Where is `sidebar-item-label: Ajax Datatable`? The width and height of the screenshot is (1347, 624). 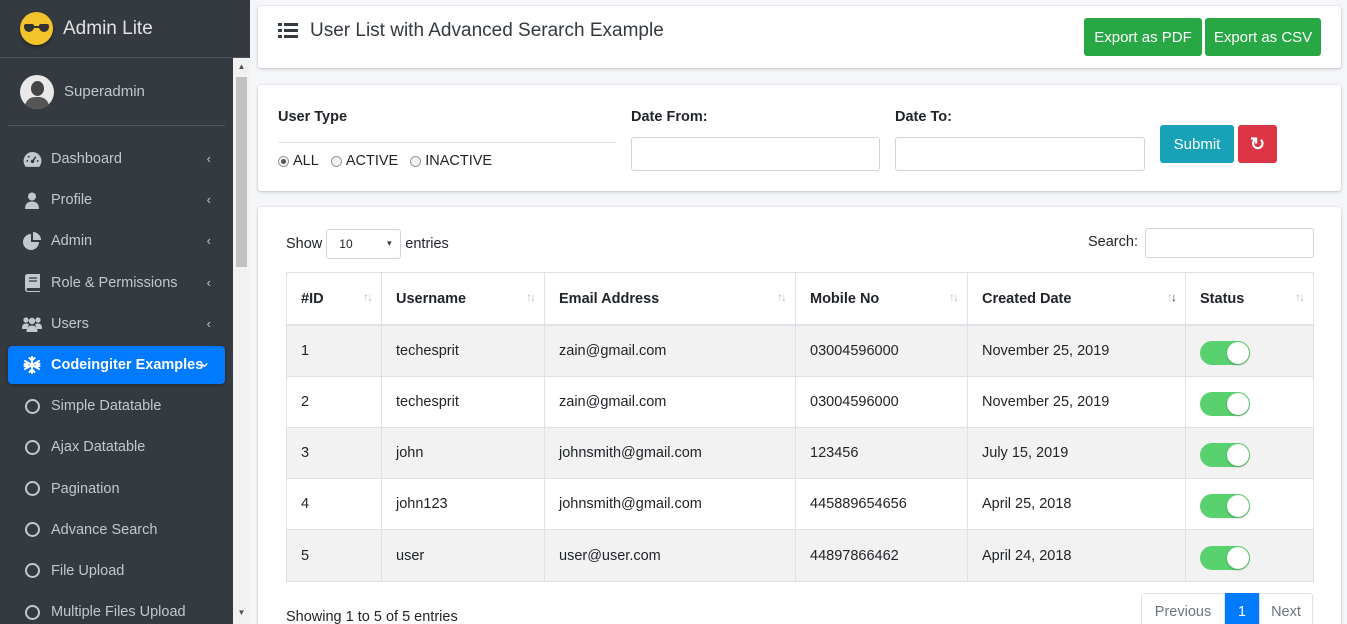 sidebar-item-label: Ajax Datatable is located at coordinates (98, 447).